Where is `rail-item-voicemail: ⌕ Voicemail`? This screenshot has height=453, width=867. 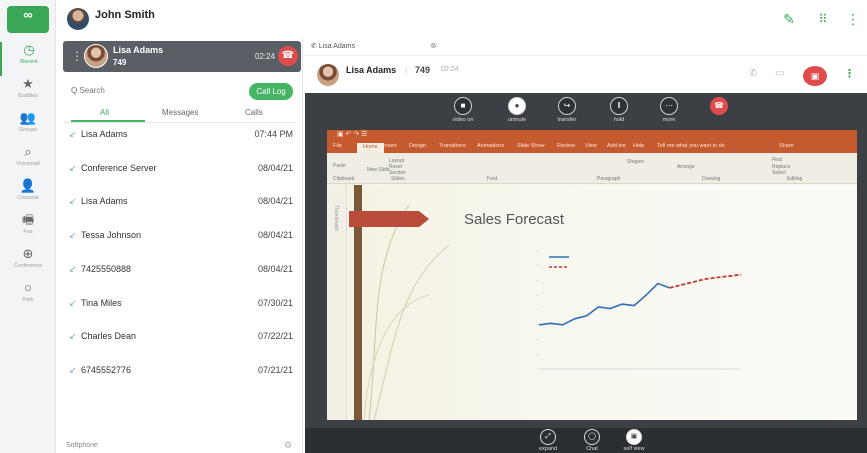
rail-item-voicemail: ⌕ Voicemail is located at coordinates (28, 161).